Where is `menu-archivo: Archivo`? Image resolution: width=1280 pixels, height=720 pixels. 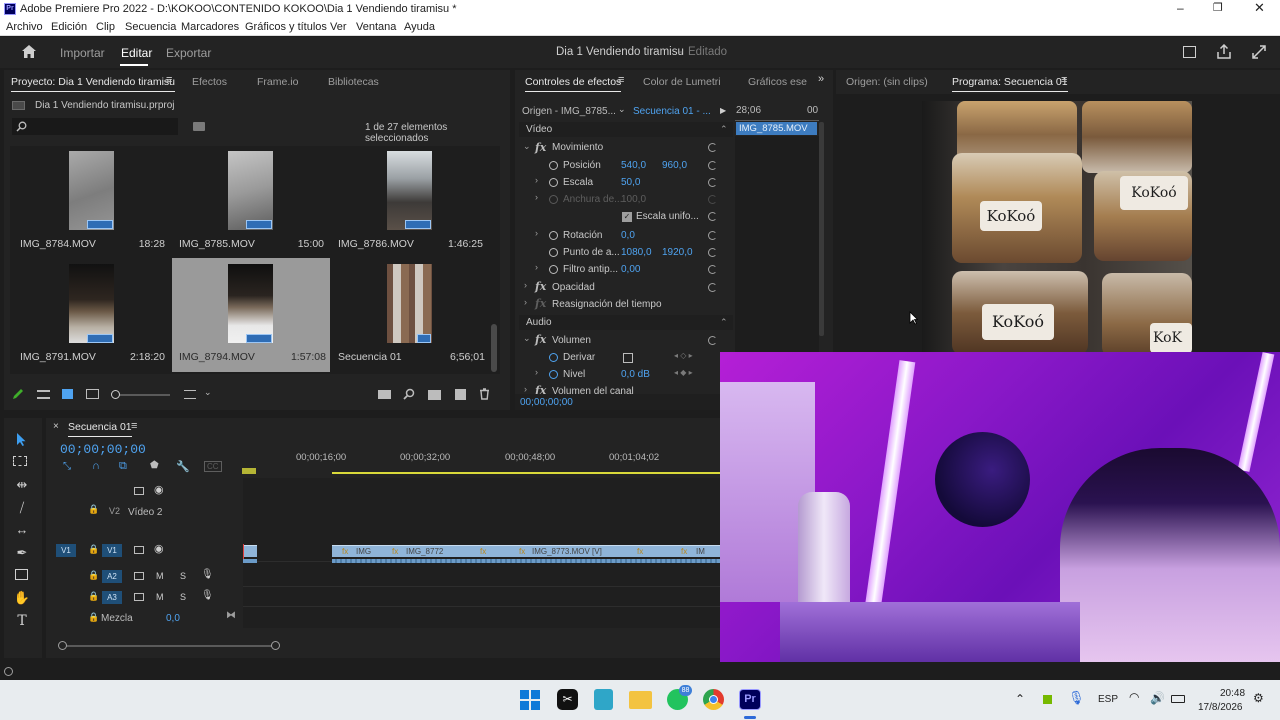 menu-archivo: Archivo is located at coordinates (24, 27).